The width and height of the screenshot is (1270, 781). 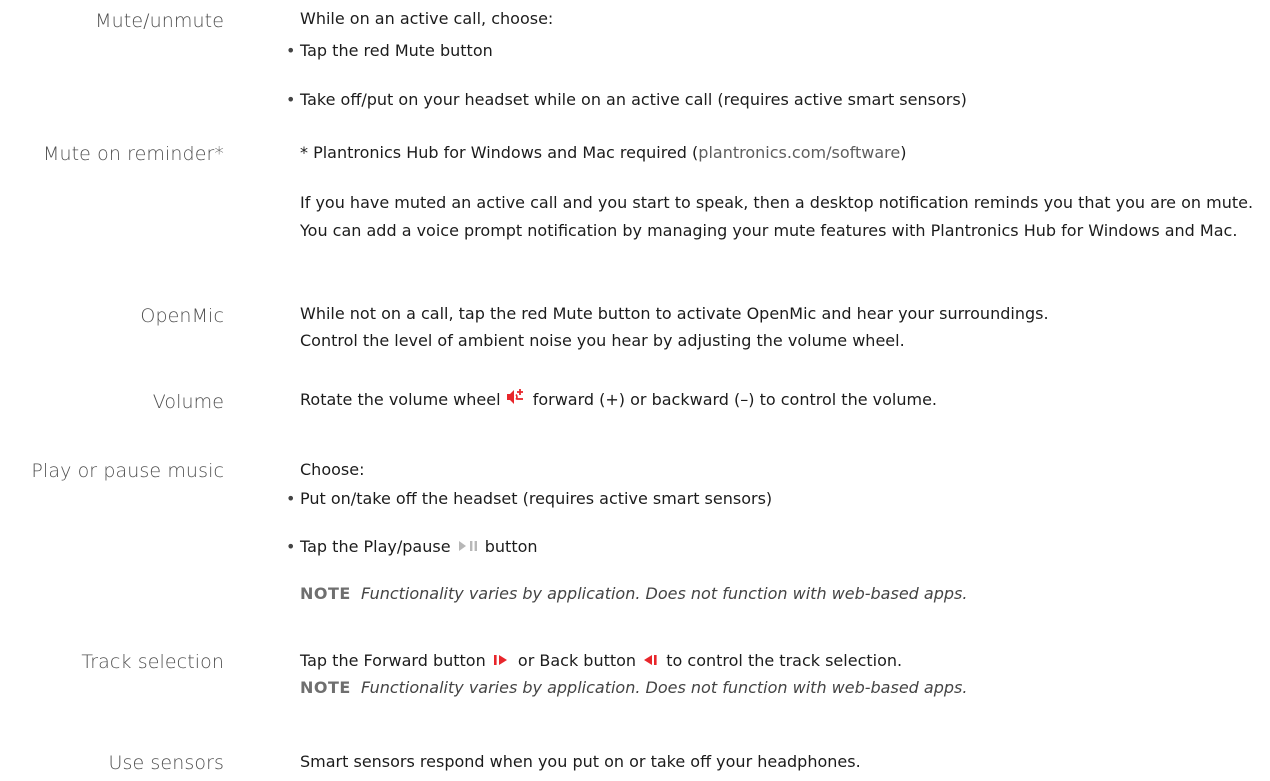 What do you see at coordinates (332, 469) in the screenshot?
I see `music-intro: Choose:` at bounding box center [332, 469].